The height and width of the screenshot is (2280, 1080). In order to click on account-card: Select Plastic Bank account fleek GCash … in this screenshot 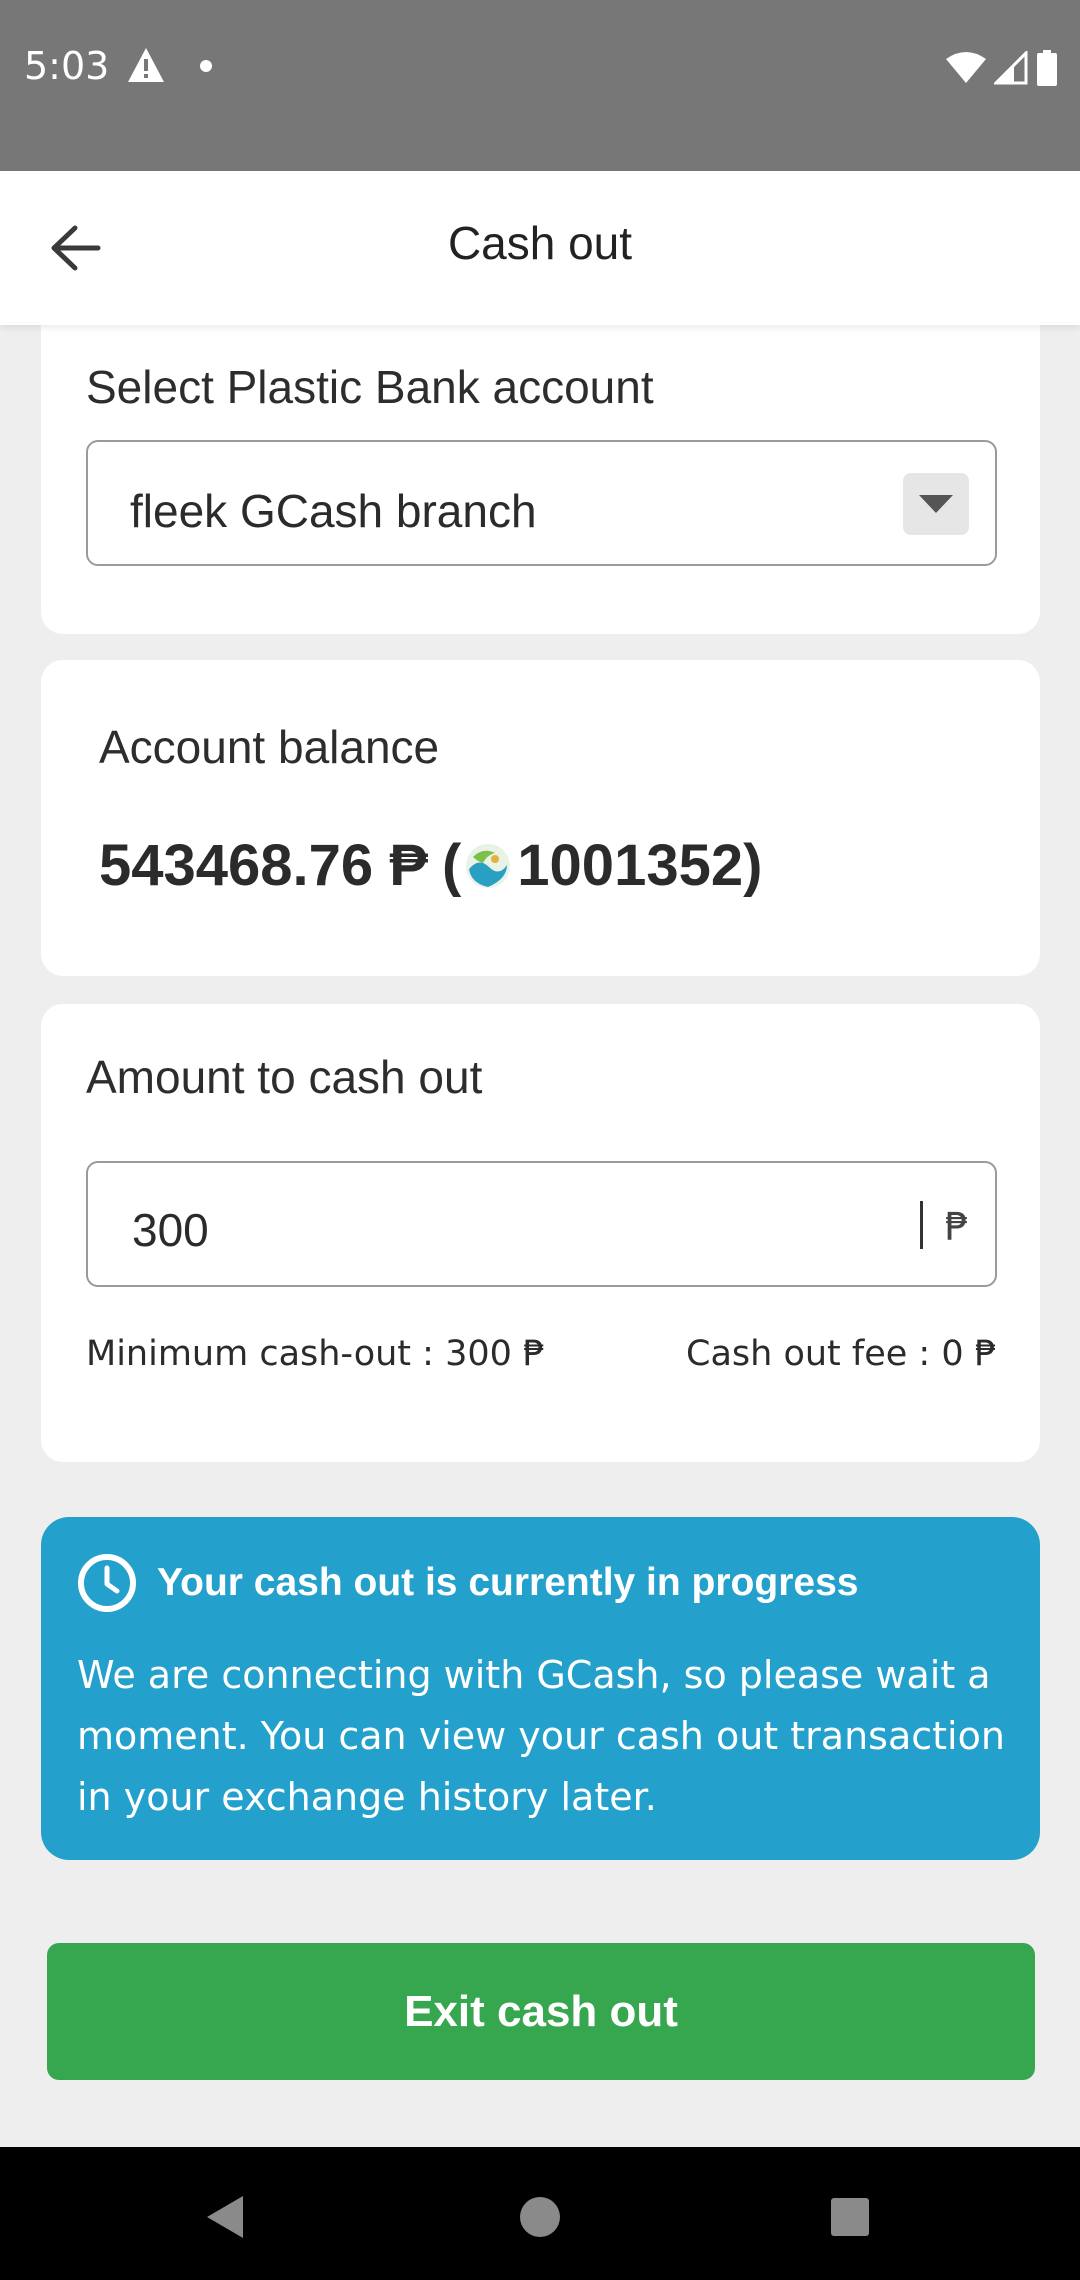, I will do `click(540, 467)`.